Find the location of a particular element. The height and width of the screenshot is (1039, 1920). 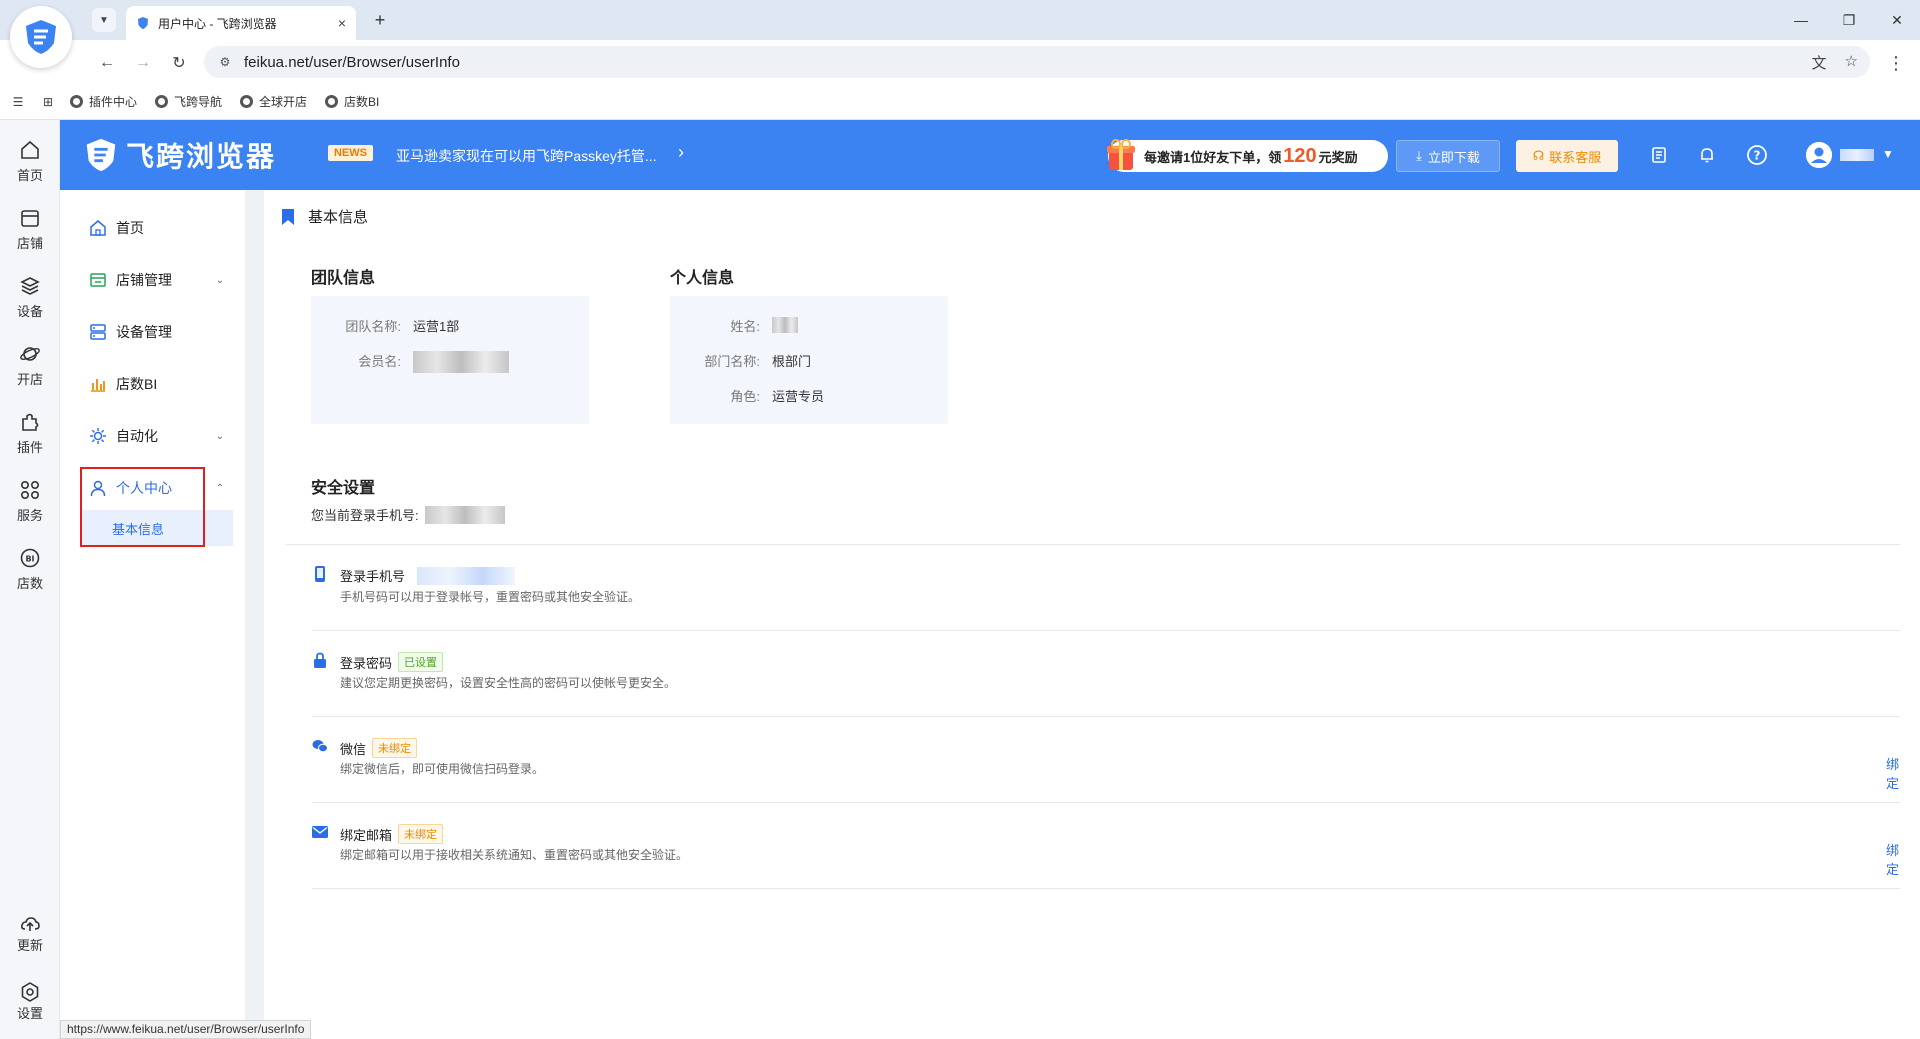

security-item-title: 登录手机号 is located at coordinates (428, 575).